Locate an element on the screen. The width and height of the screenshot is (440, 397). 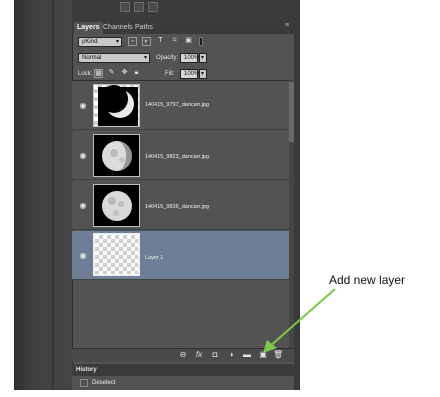
tab-paths: Paths is located at coordinates (144, 28).